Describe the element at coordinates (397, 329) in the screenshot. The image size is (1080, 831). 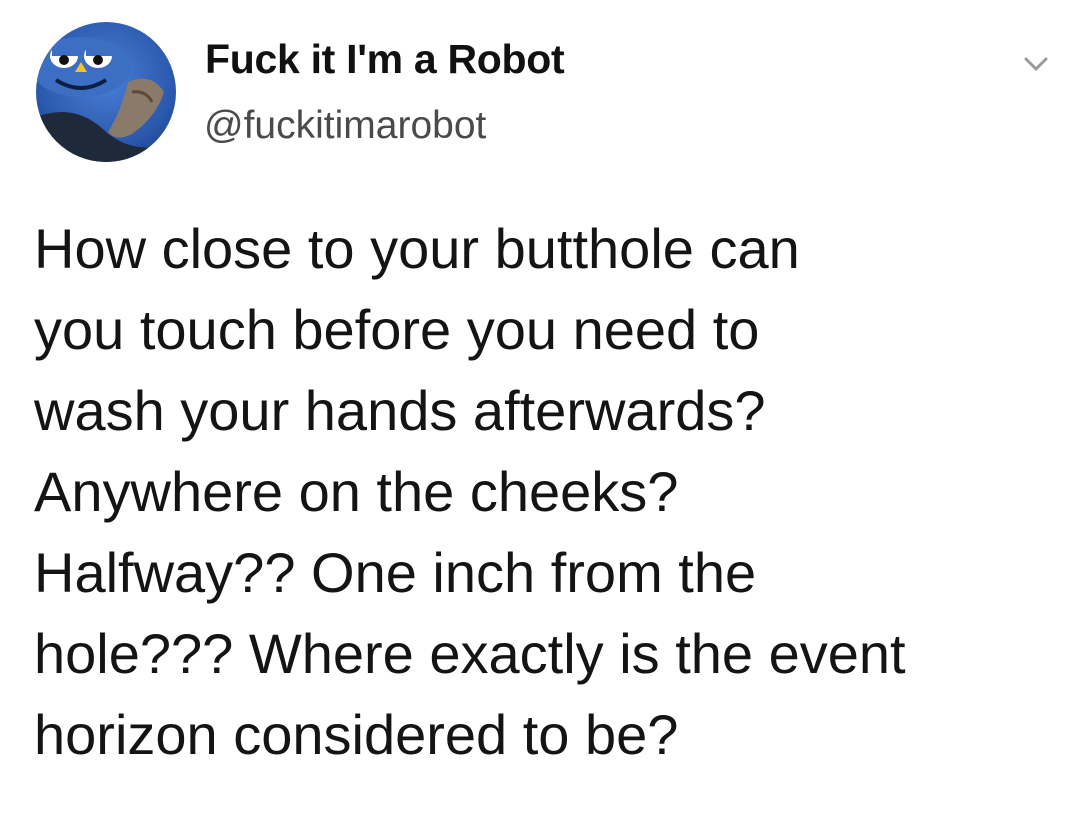
I see `tweet-text-line: you touch before you need to` at that location.